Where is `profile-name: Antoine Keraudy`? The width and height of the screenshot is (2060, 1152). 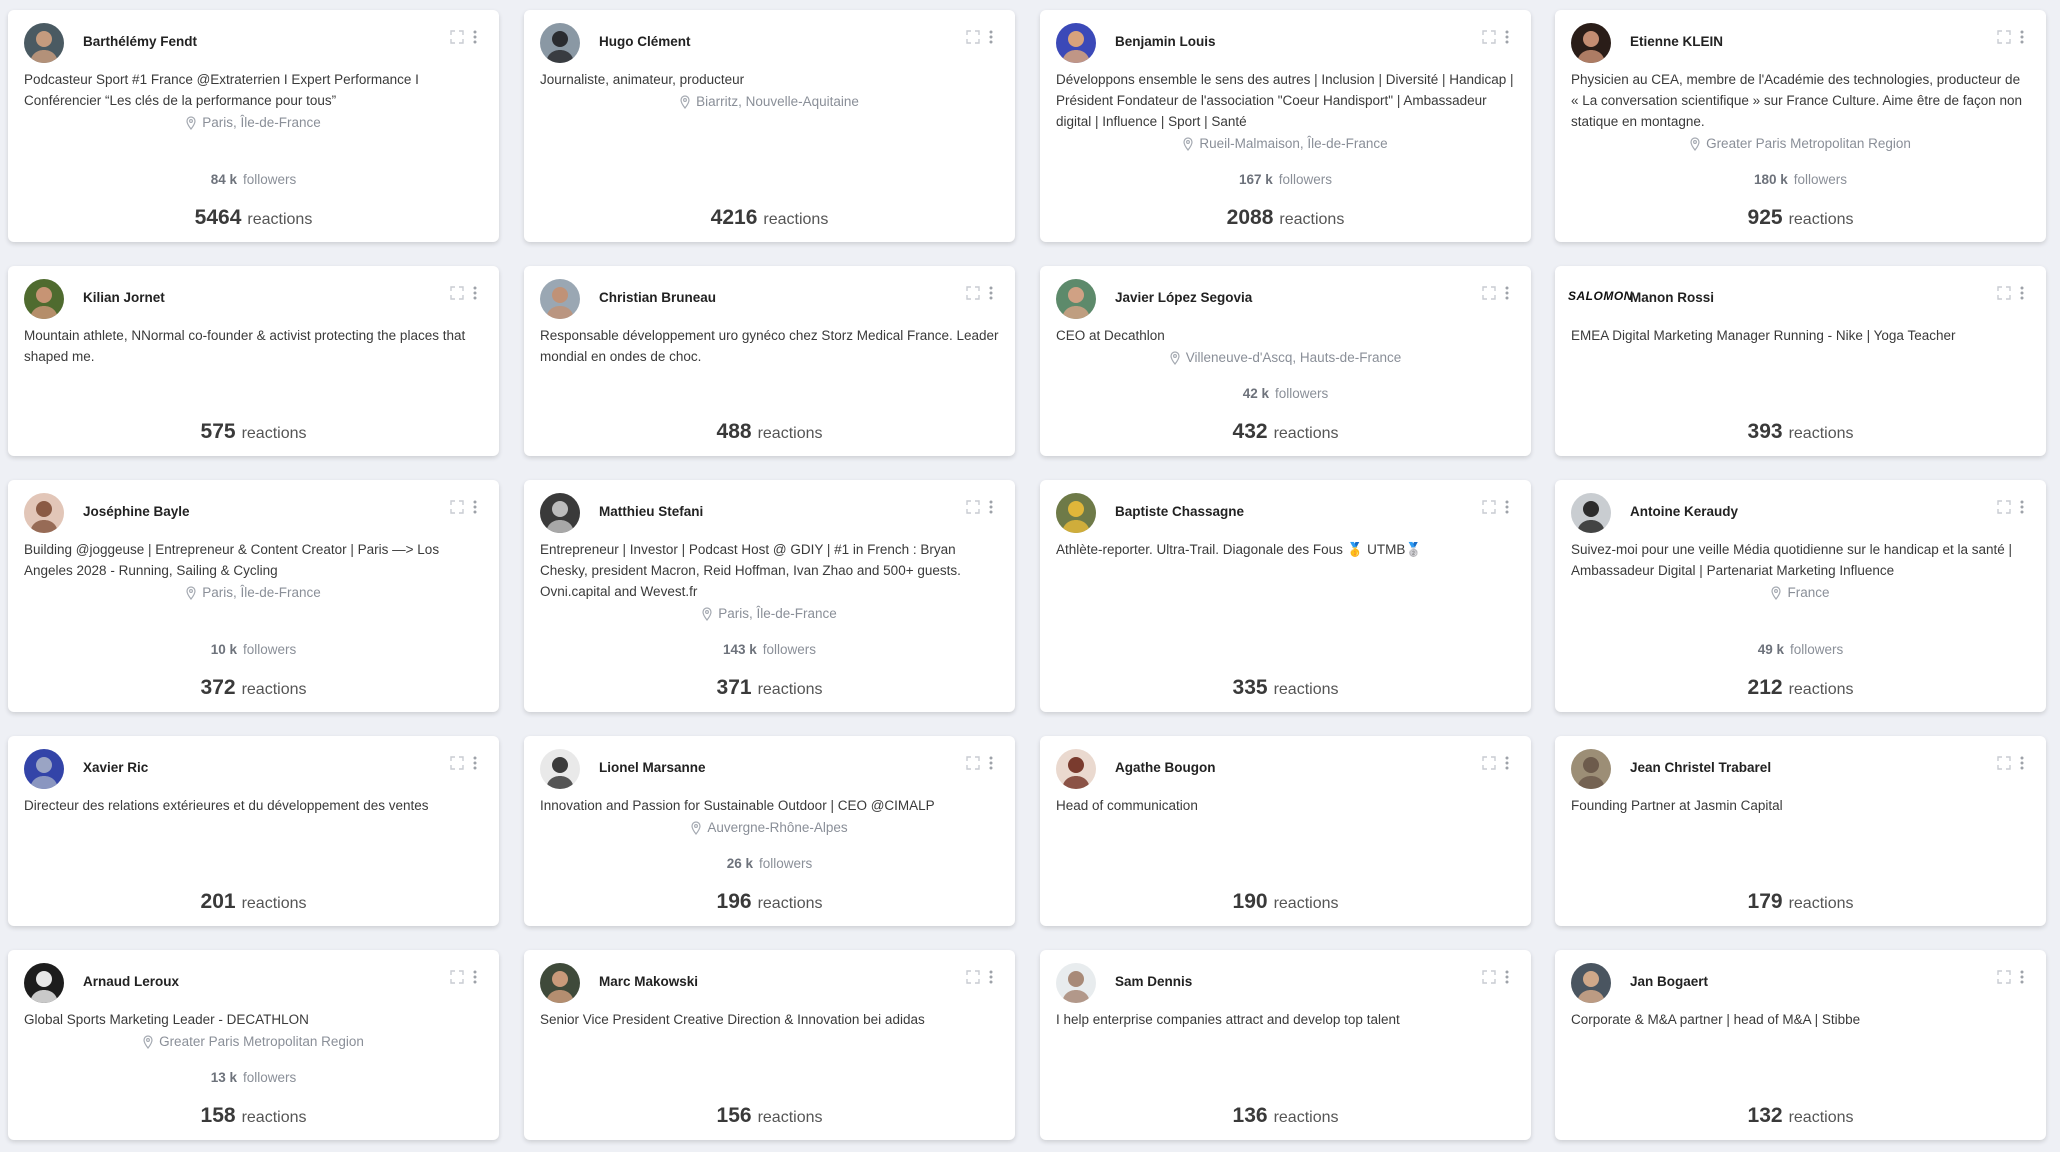 profile-name: Antoine Keraudy is located at coordinates (1684, 511).